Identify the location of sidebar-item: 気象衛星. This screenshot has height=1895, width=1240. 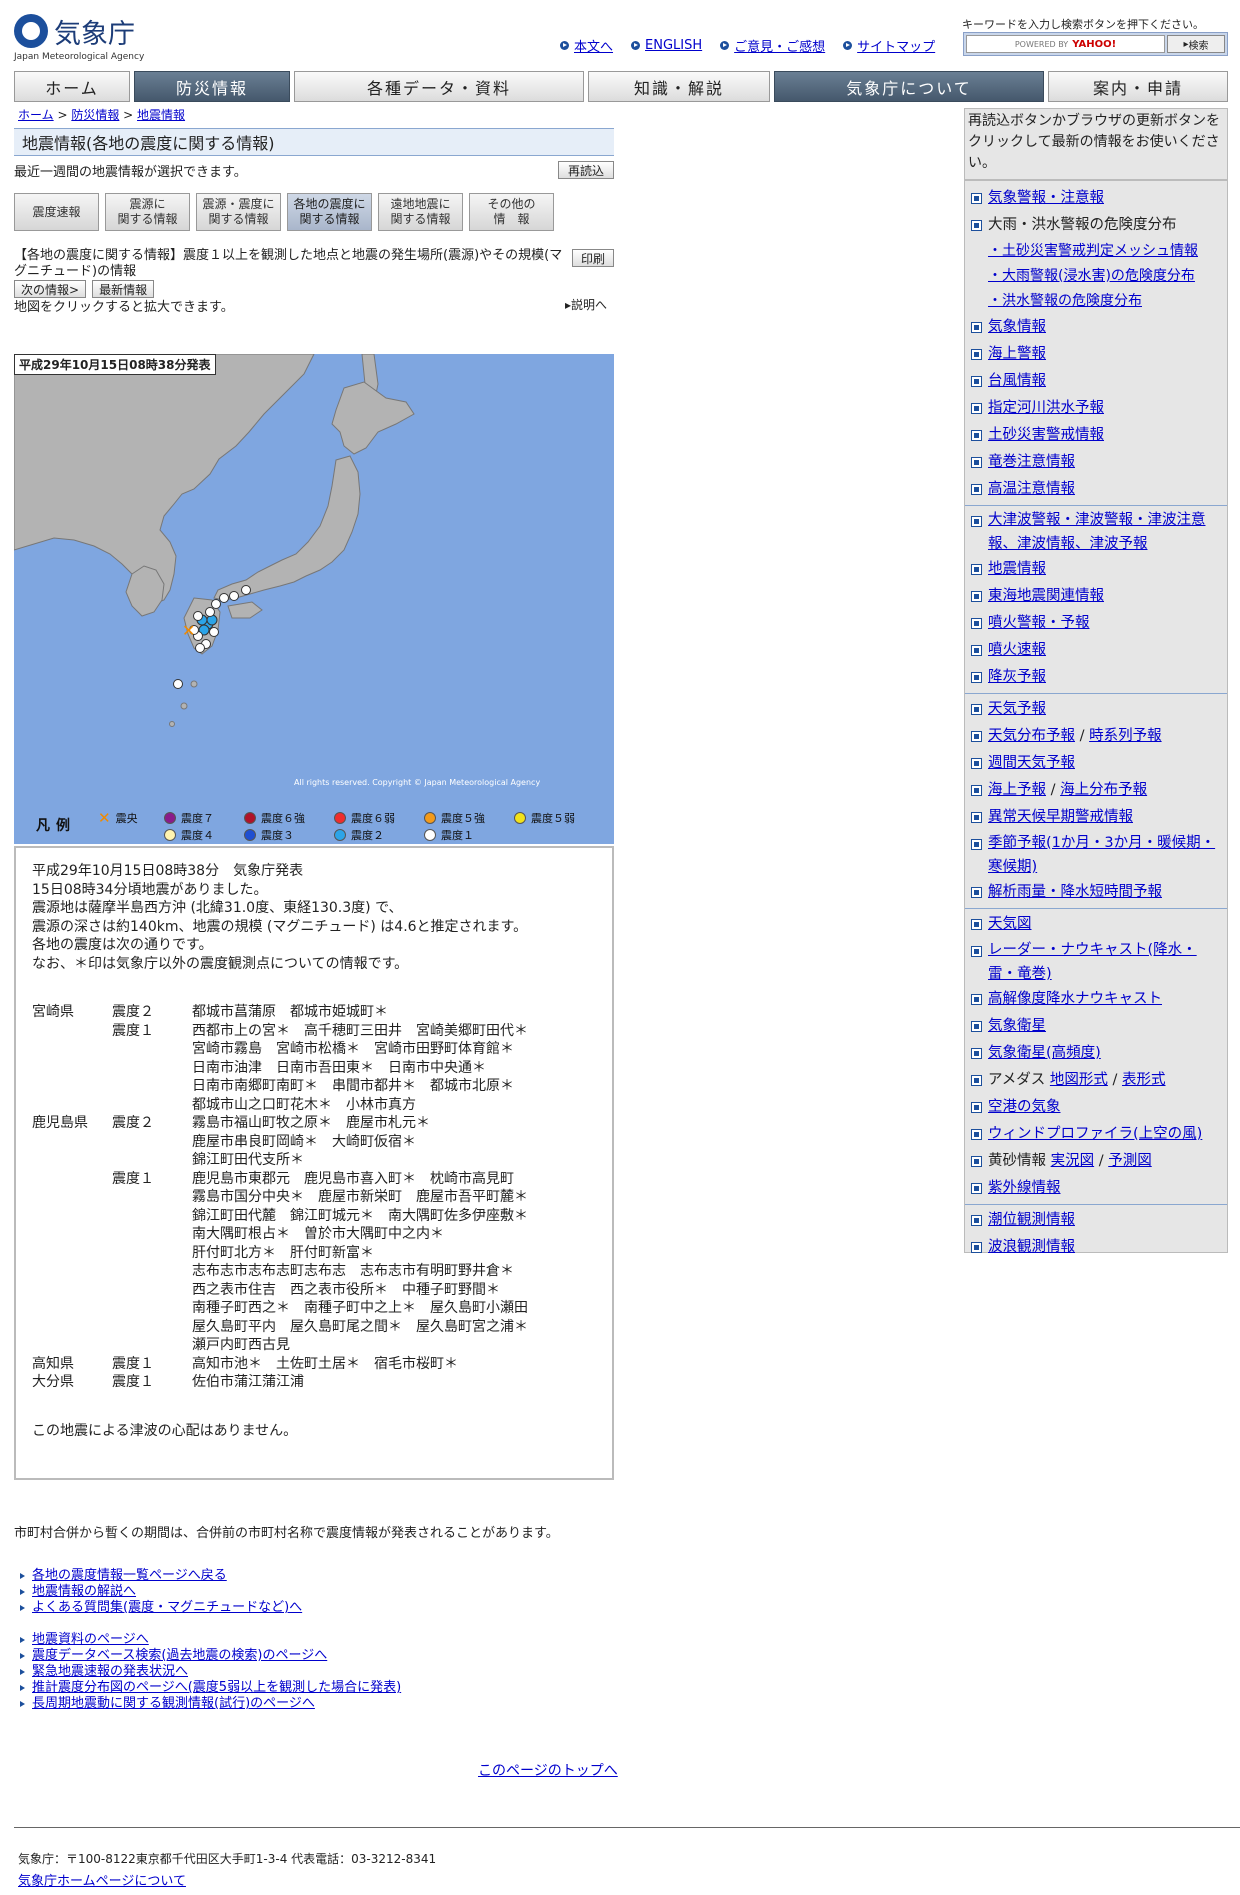
(1096, 1026).